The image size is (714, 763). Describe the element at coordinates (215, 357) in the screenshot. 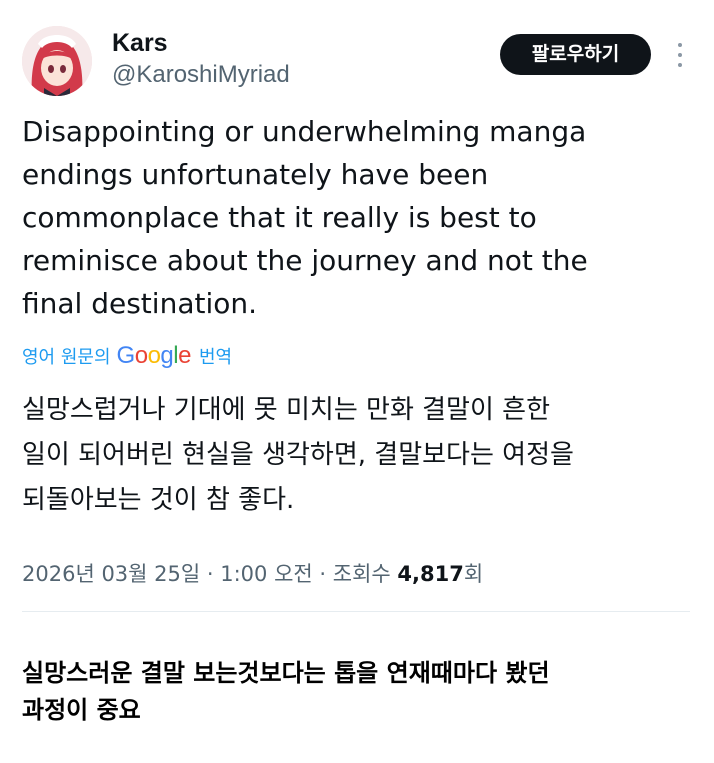

I see `translate-suffix: 번역` at that location.